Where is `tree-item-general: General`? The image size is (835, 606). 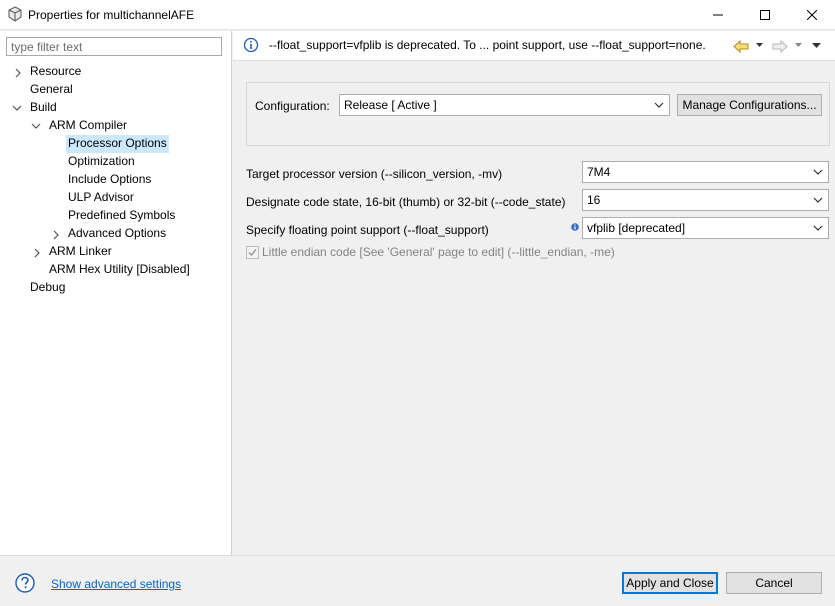 tree-item-general: General is located at coordinates (51, 90).